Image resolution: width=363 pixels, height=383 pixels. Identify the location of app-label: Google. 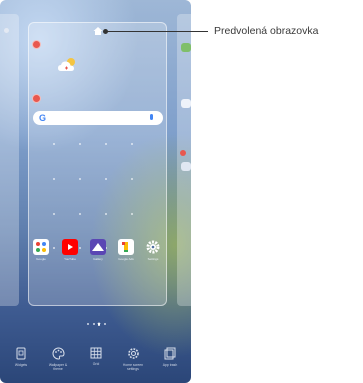
(41, 259).